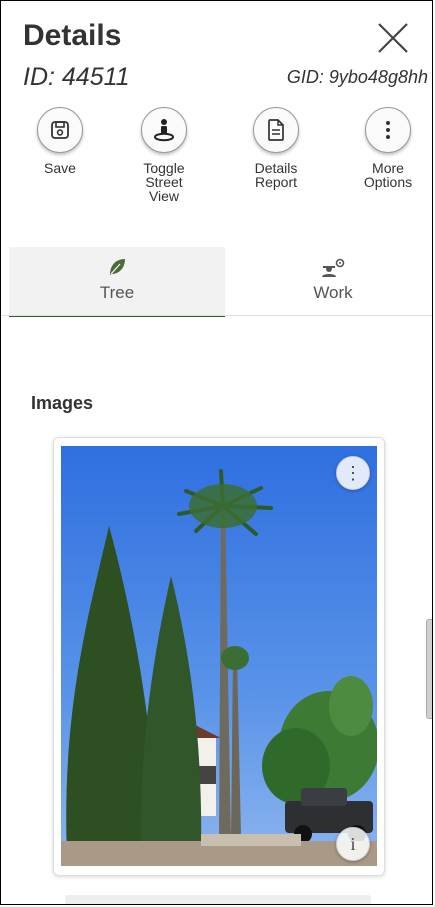  What do you see at coordinates (333, 292) in the screenshot?
I see `tab-work-label: Work` at bounding box center [333, 292].